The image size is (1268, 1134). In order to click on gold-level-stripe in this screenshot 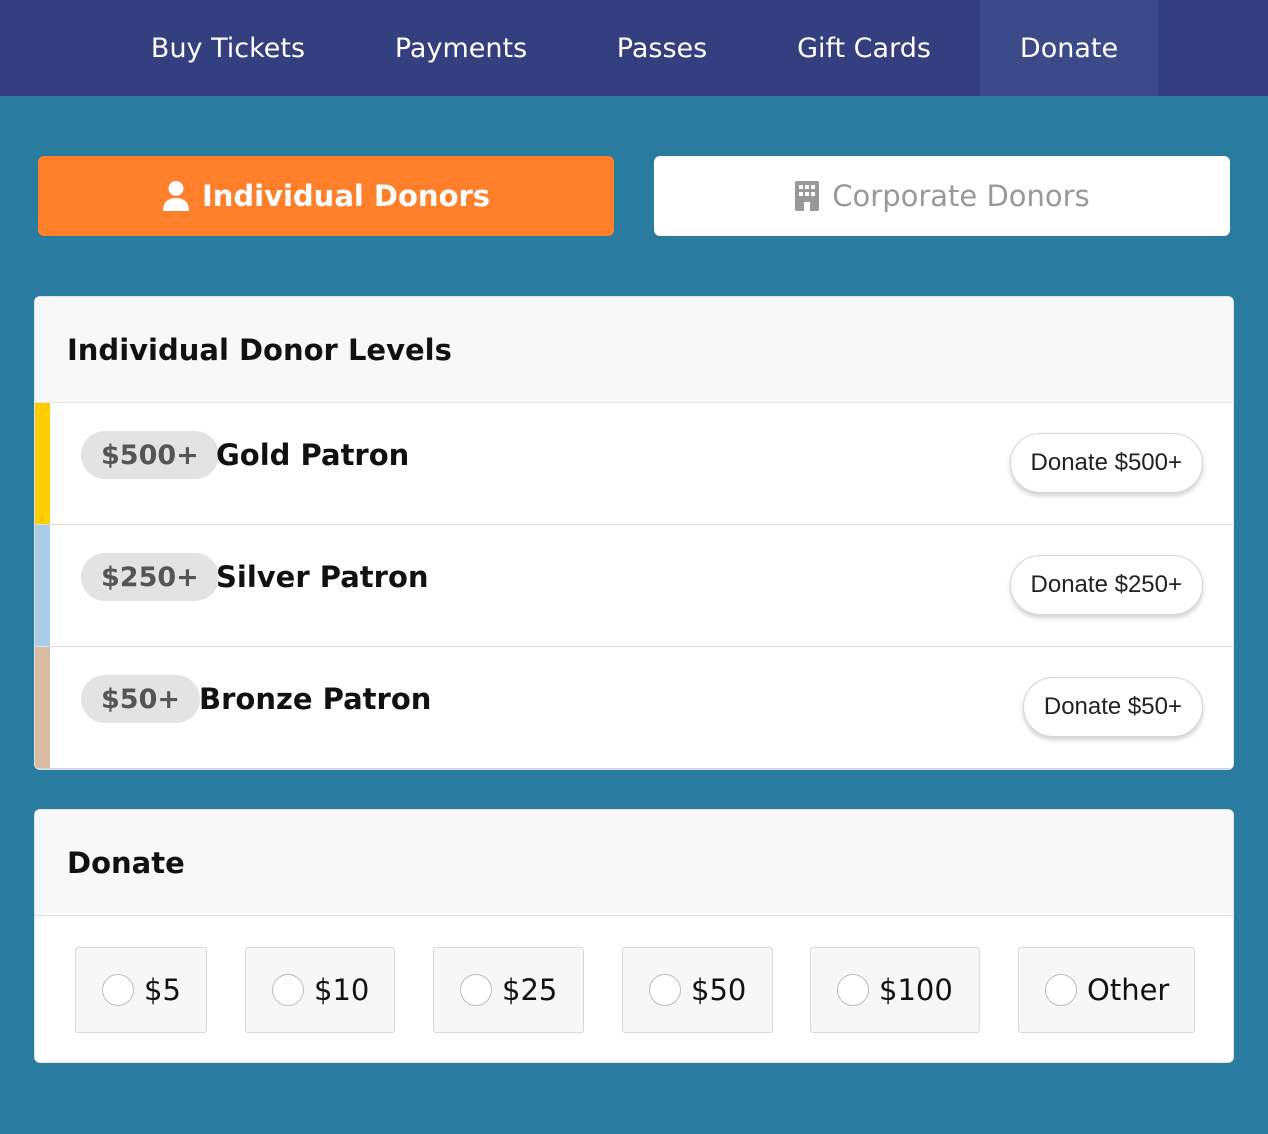, I will do `click(42, 463)`.